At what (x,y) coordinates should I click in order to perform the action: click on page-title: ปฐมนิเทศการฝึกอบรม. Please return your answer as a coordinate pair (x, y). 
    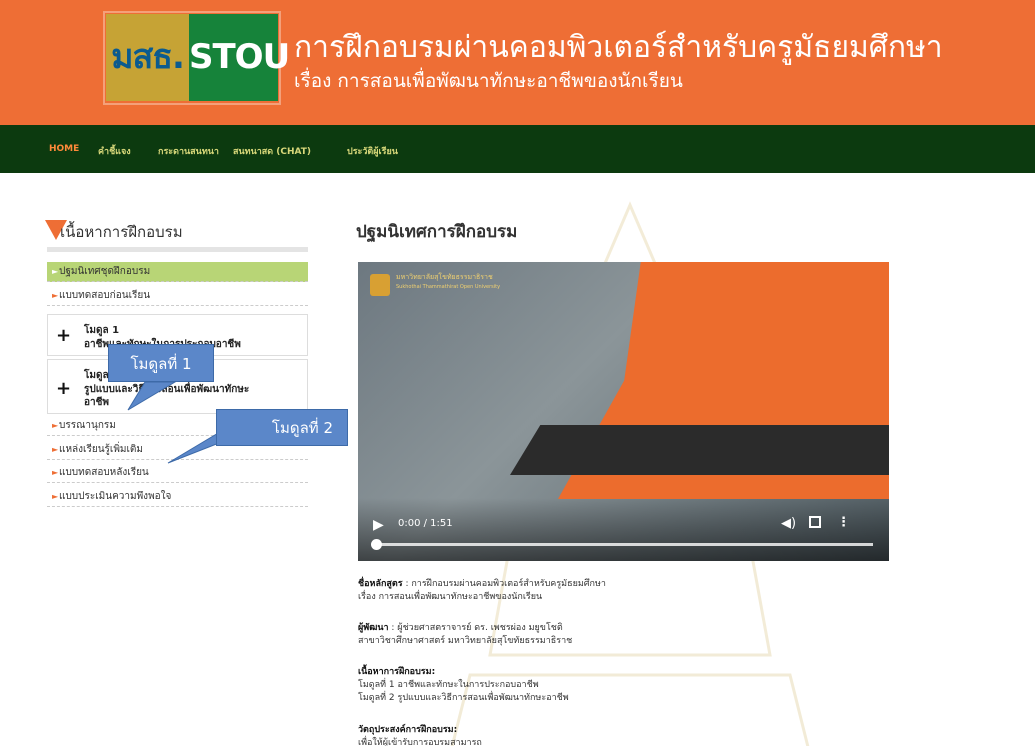
    Looking at the image, I should click on (437, 232).